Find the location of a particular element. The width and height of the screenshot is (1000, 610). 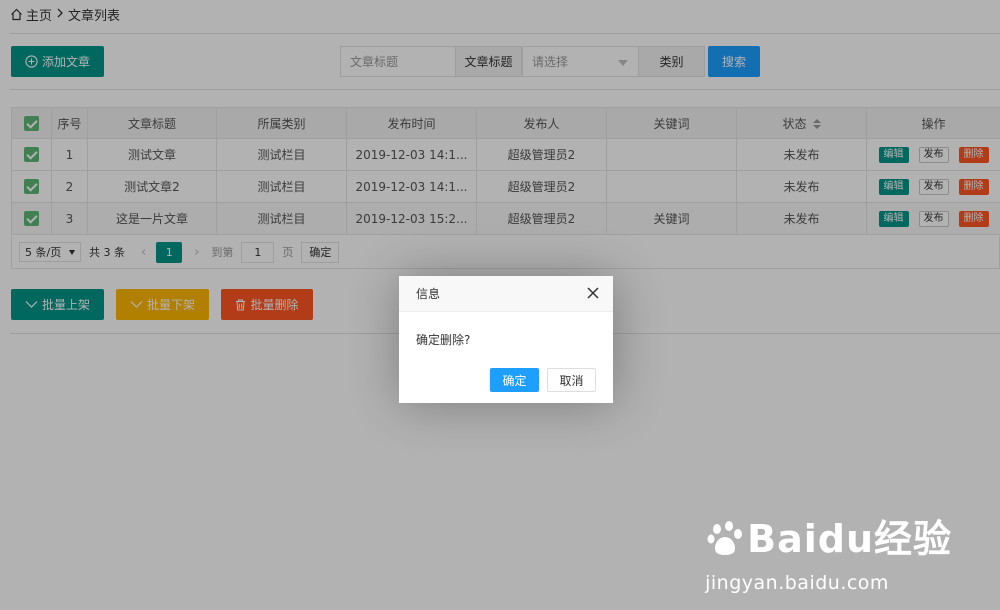

dialog-message: 确定删除? is located at coordinates (443, 340).